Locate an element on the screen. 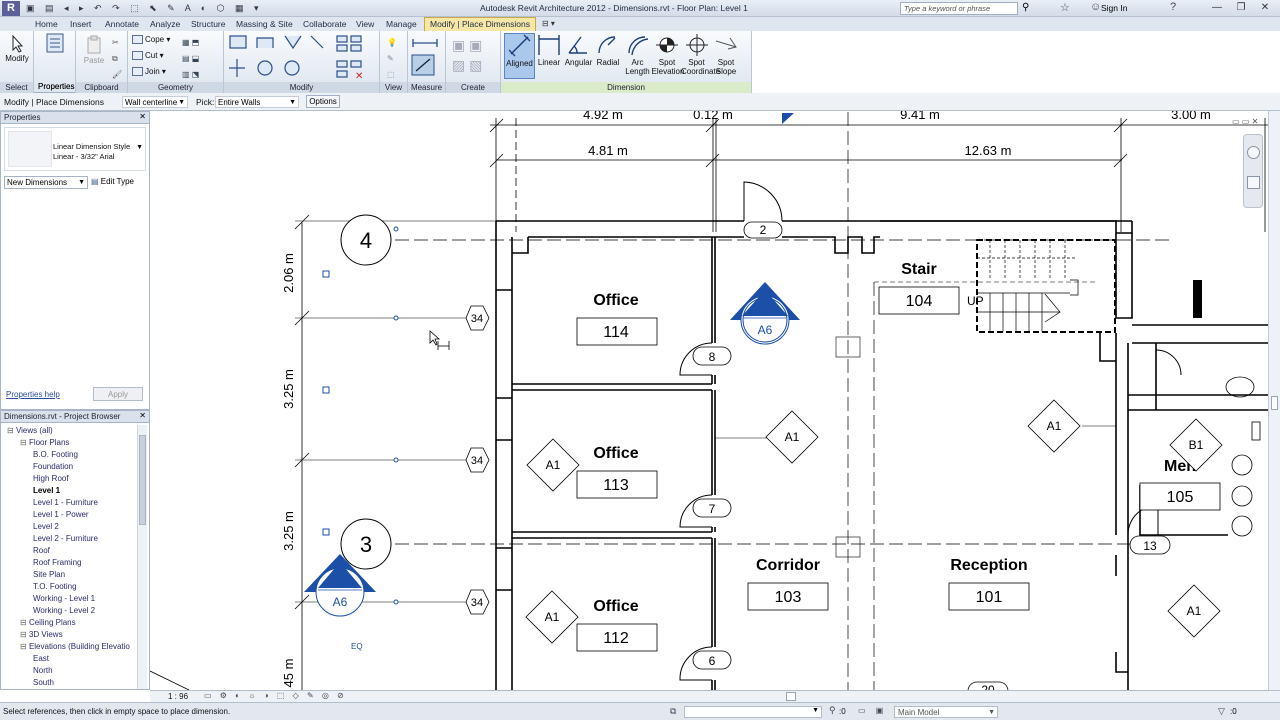 This screenshot has width=1280, height=720. instance-filter-dropdown: New Dimensions ▼ is located at coordinates (46, 182).